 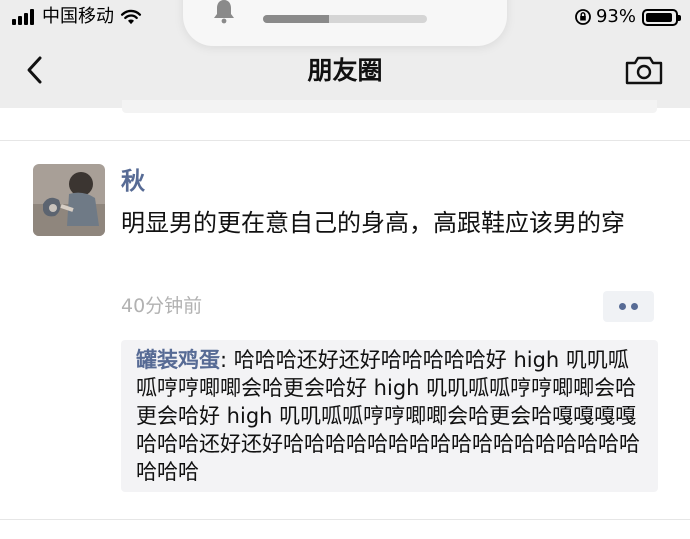 I want to click on commenter-name: 罐装鸡蛋, so click(x=178, y=360).